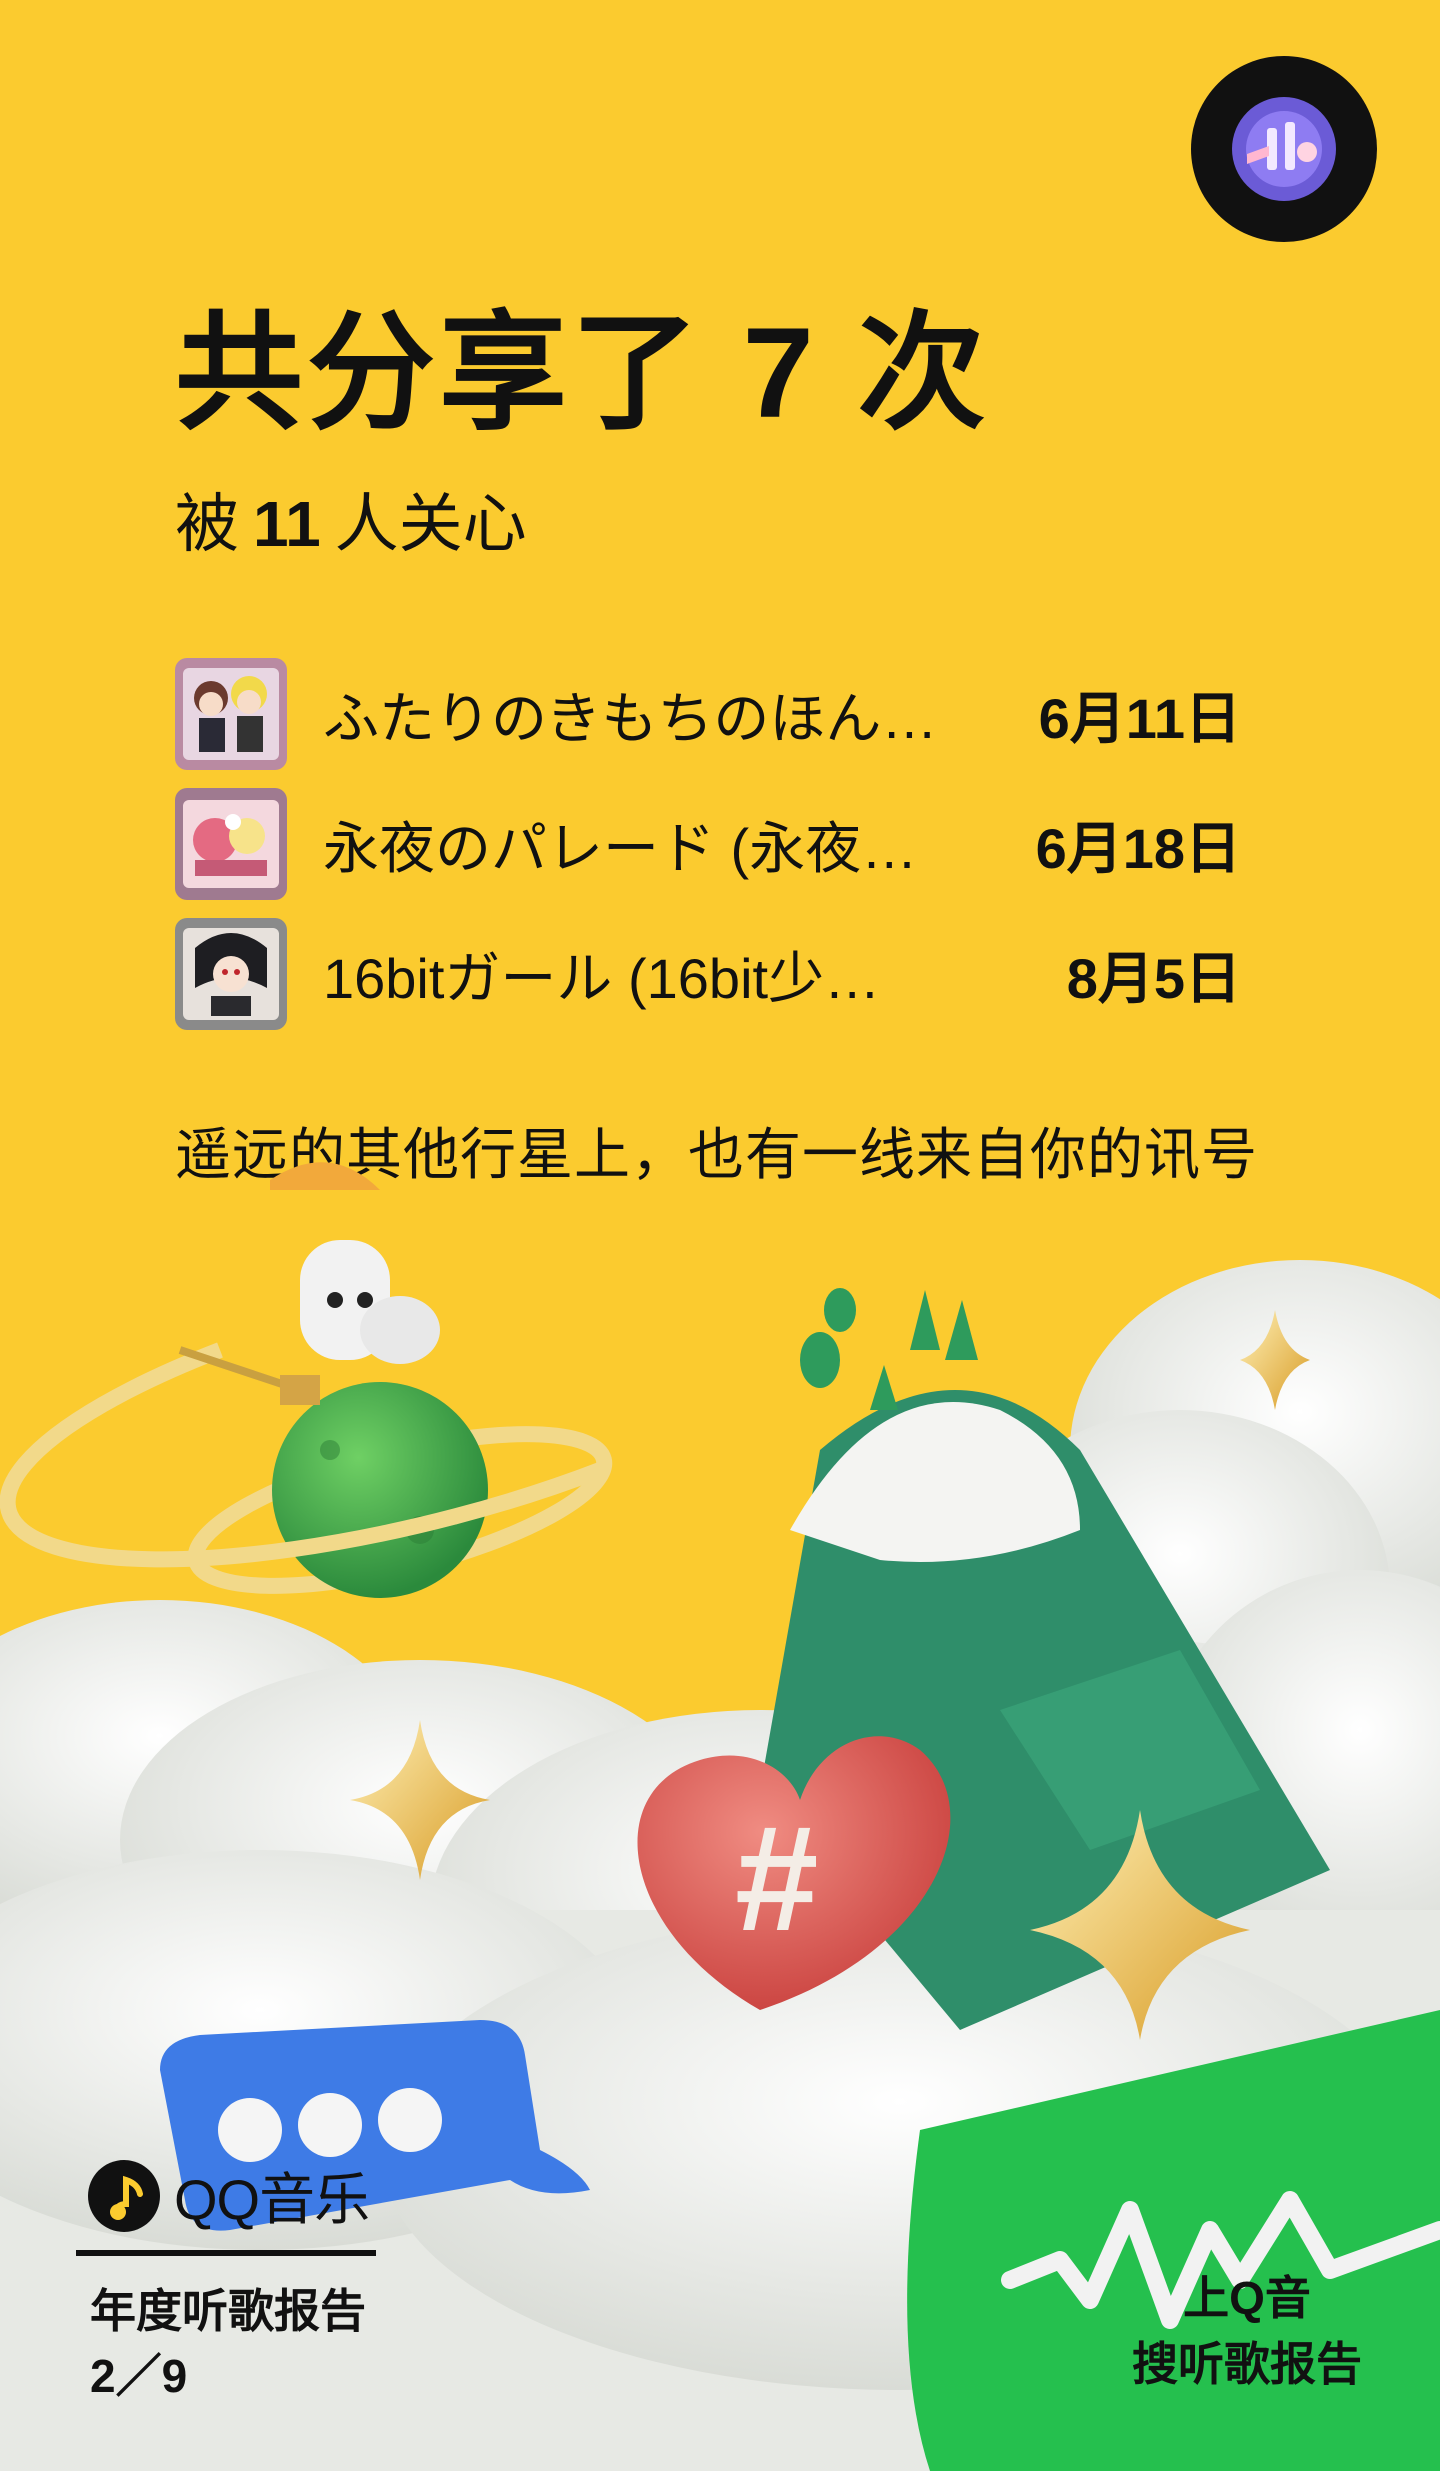  What do you see at coordinates (231, 844) in the screenshot?
I see `album-cover-parade` at bounding box center [231, 844].